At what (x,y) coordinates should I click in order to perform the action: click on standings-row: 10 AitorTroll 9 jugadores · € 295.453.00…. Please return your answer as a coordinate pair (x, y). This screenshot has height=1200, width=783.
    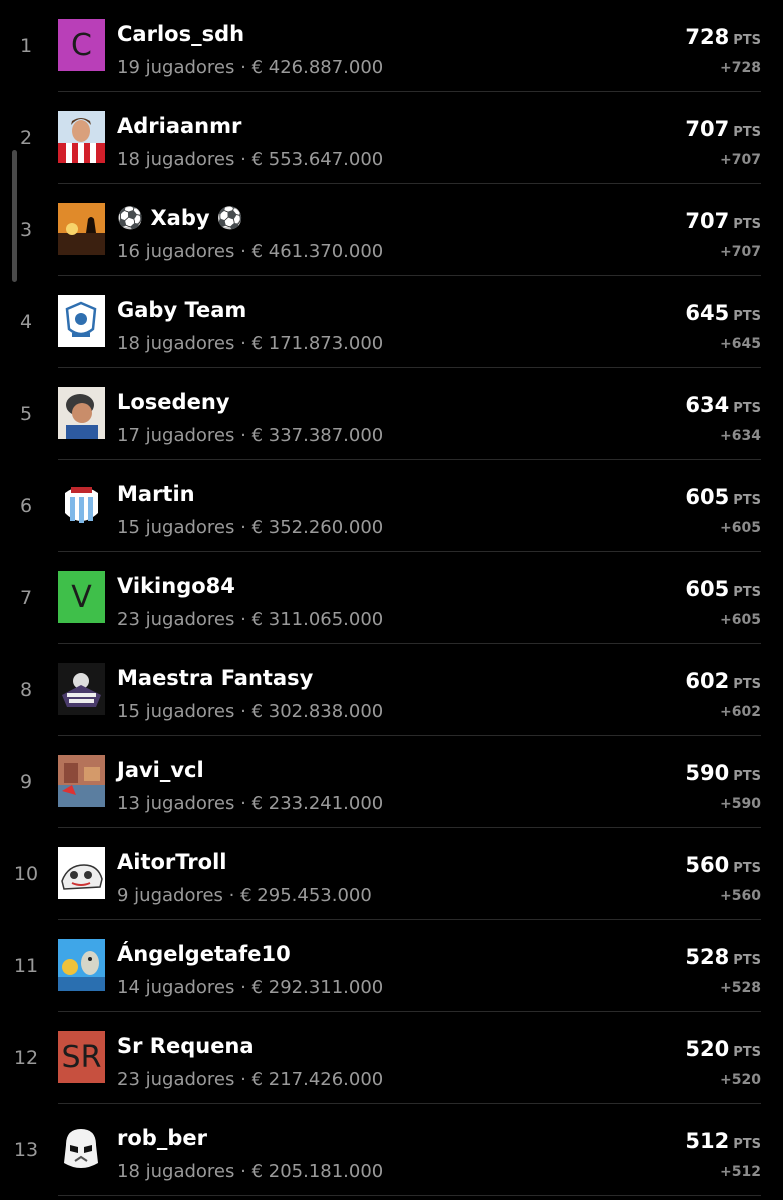
    Looking at the image, I should click on (387, 874).